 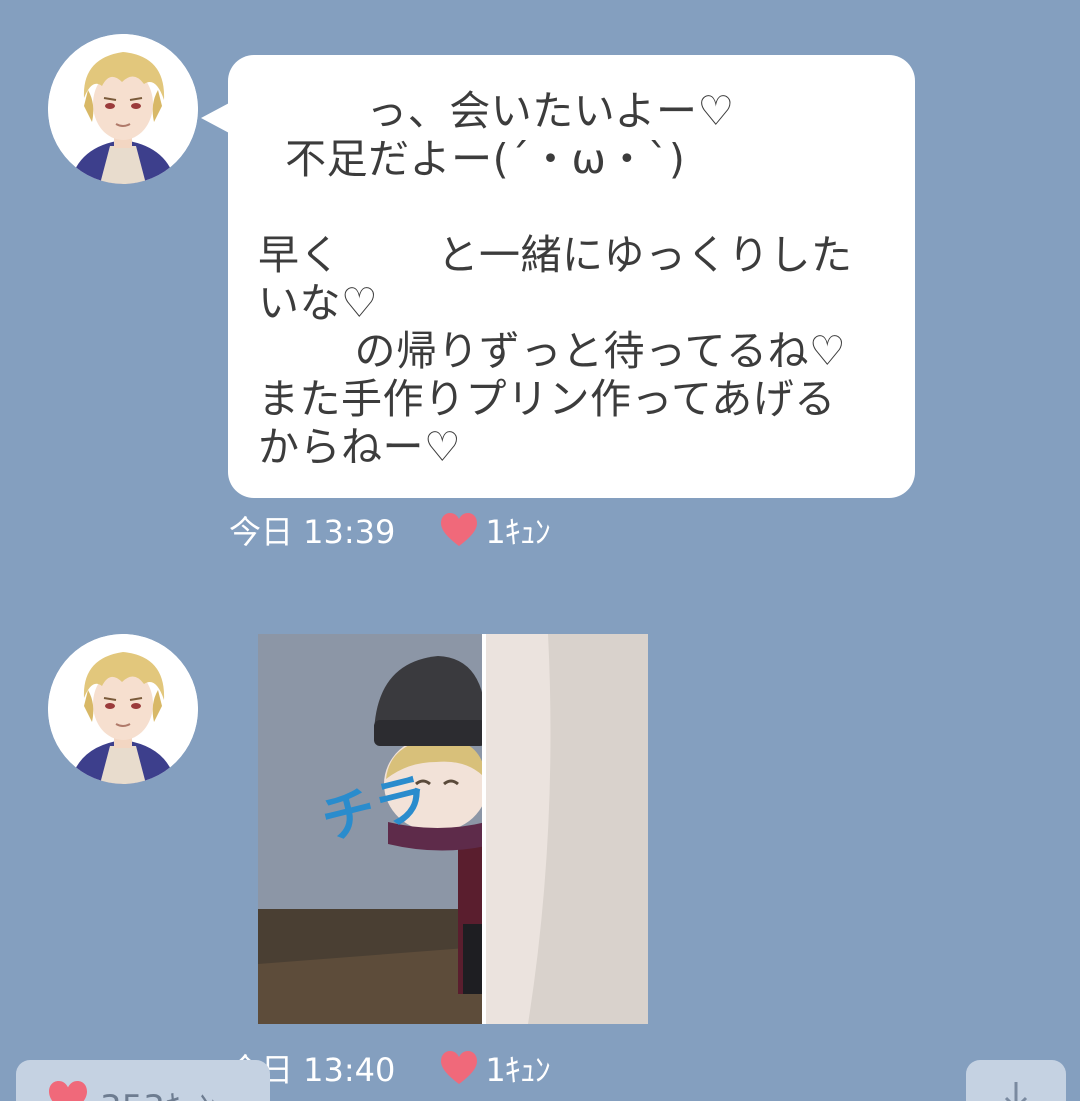 What do you see at coordinates (318, 303) in the screenshot?
I see `message-line: いな♡` at bounding box center [318, 303].